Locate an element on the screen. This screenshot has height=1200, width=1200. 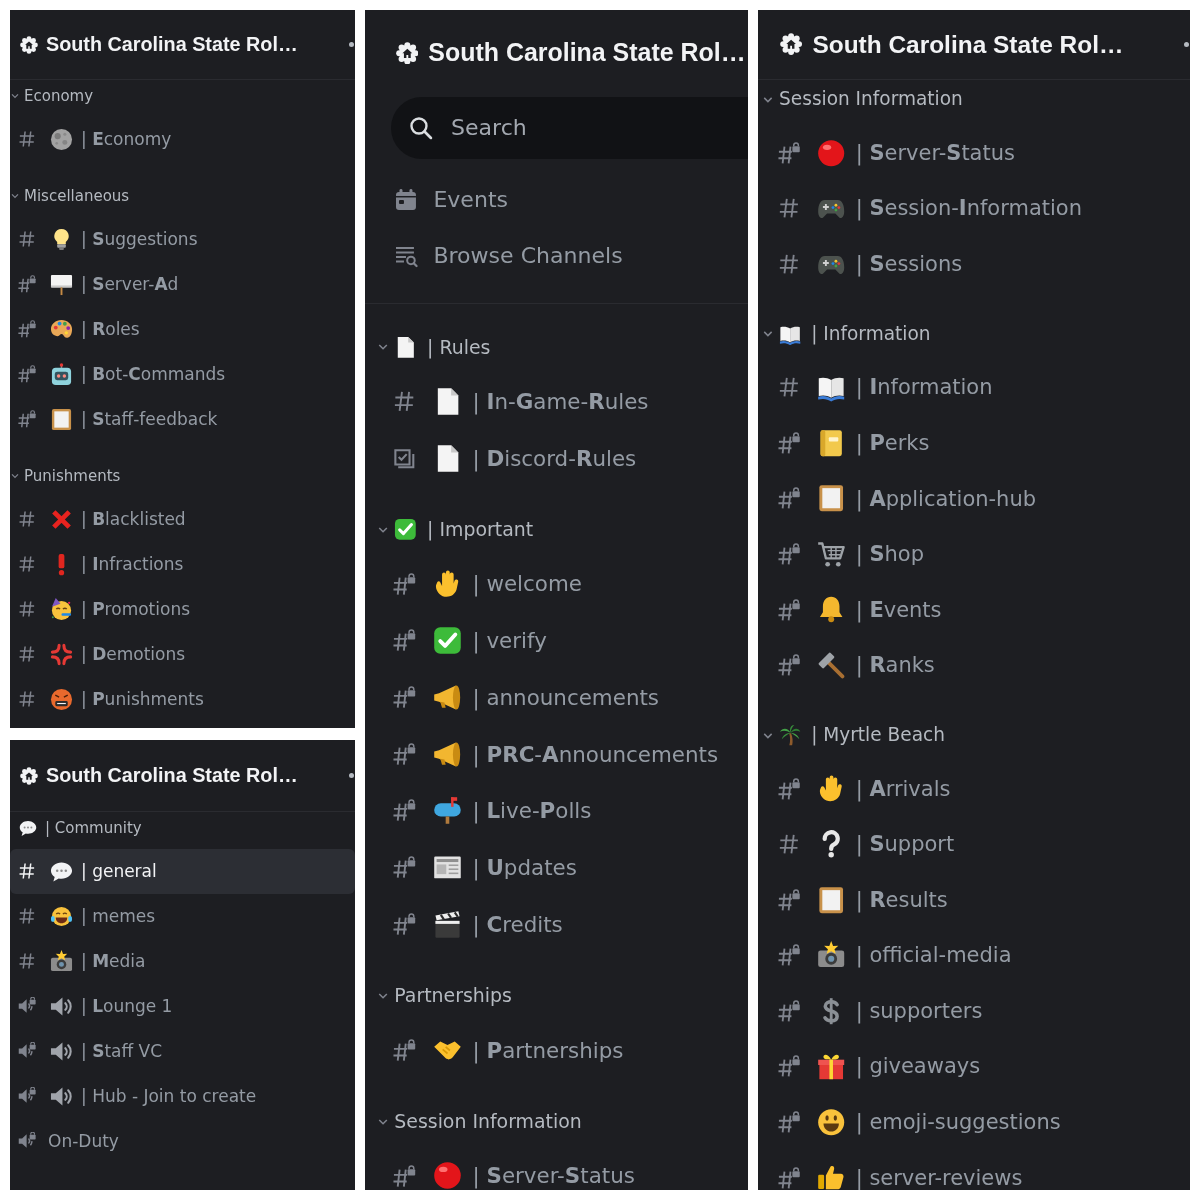
channel-item: | emoji-suggestions is located at coordinates (974, 1122).